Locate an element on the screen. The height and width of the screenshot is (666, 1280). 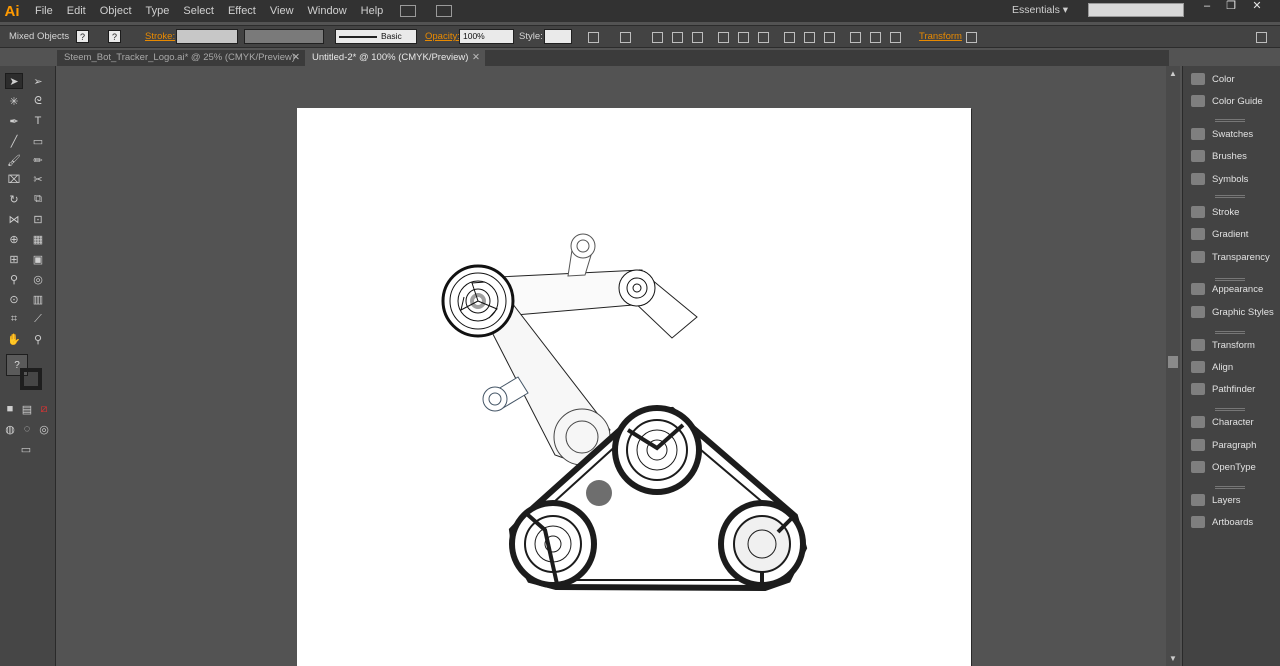
distribute-center-icon is located at coordinates (875, 37).